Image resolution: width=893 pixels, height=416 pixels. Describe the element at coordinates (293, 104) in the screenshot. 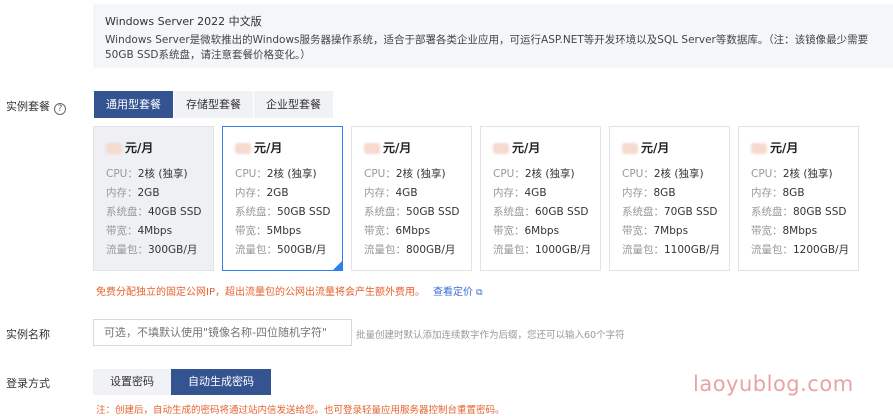

I see `tab-enterprise-package: 企业型套餐` at that location.